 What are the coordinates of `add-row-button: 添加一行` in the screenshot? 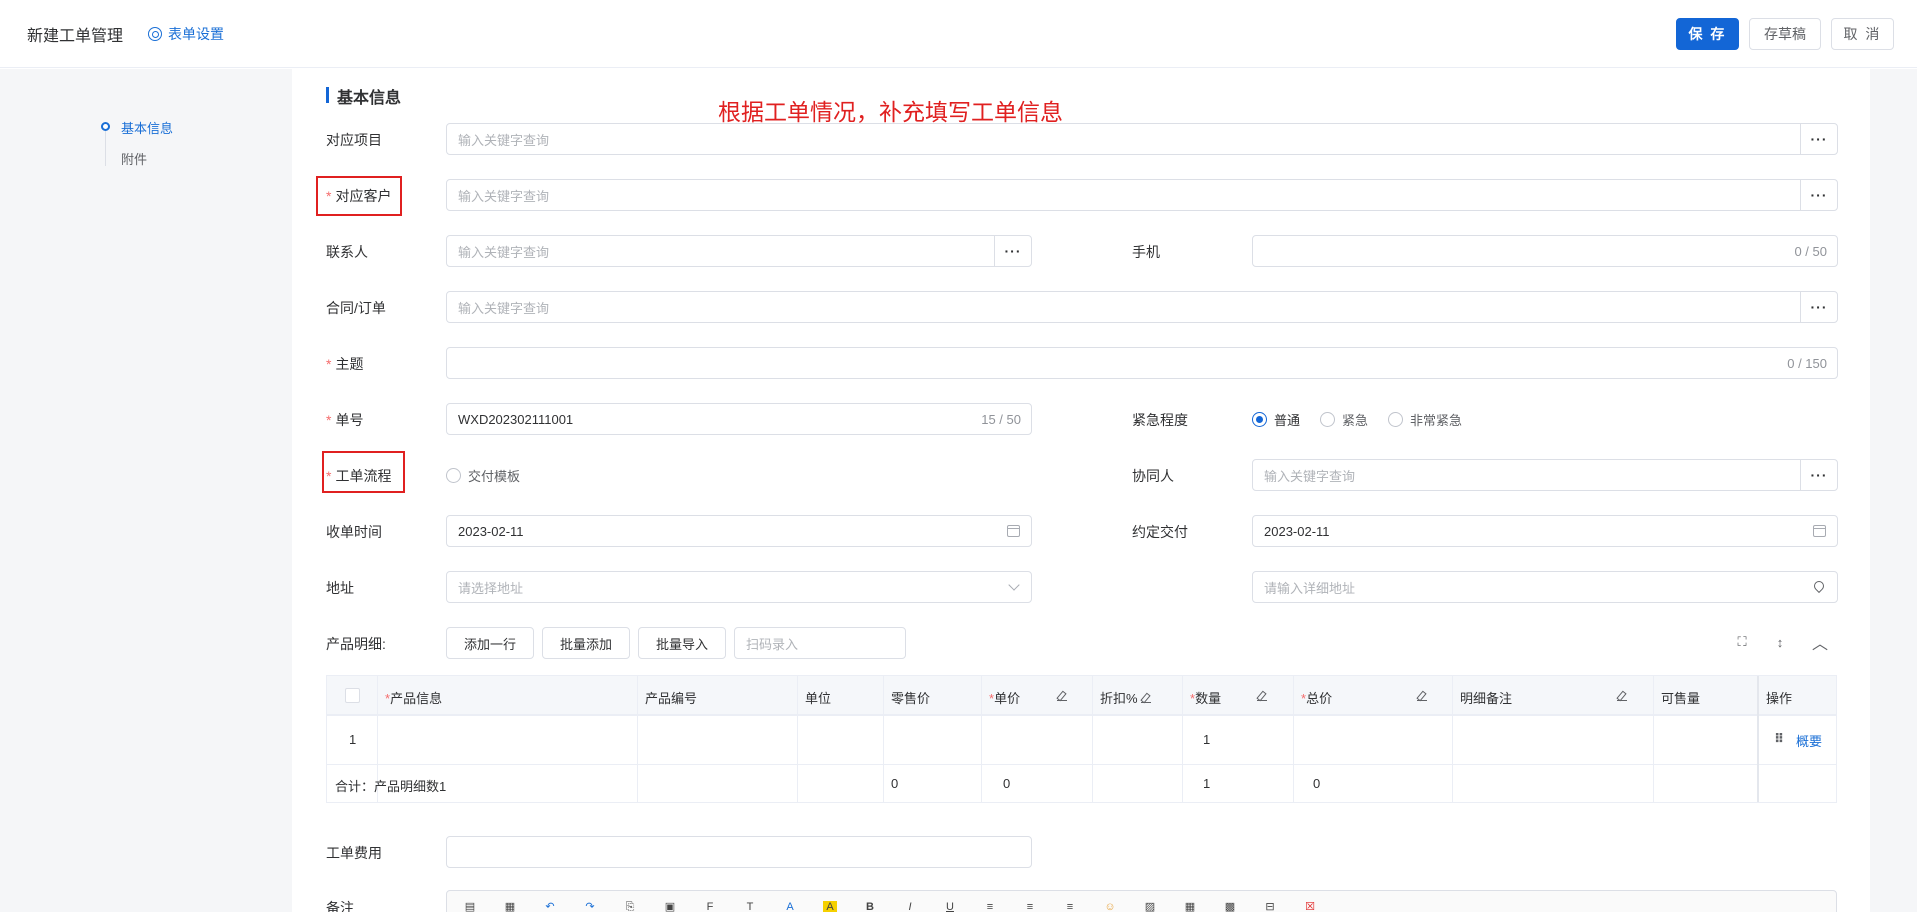 It's located at (490, 643).